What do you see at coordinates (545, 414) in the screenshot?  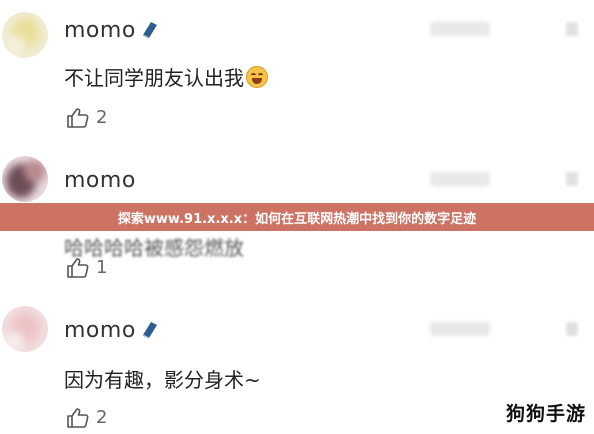 I see `watermark-logo: 狗狗手游` at bounding box center [545, 414].